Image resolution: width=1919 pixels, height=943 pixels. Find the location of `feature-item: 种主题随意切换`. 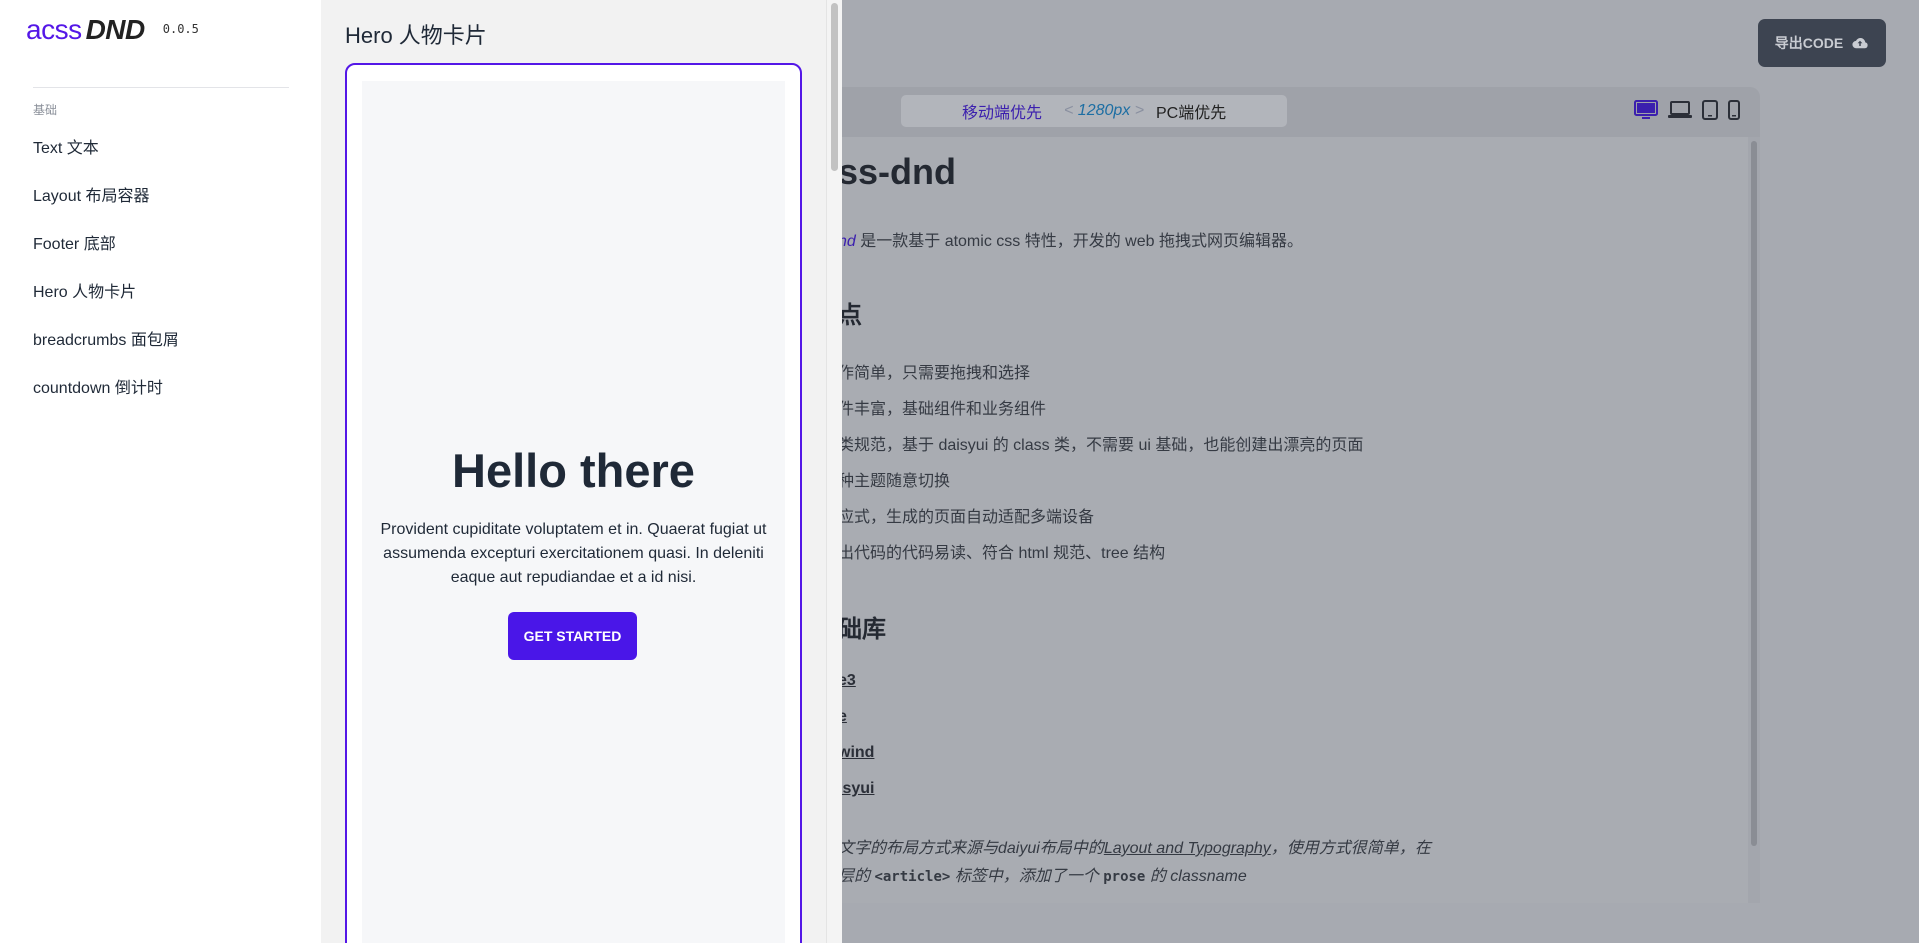

feature-item: 种主题随意切换 is located at coordinates (894, 481).